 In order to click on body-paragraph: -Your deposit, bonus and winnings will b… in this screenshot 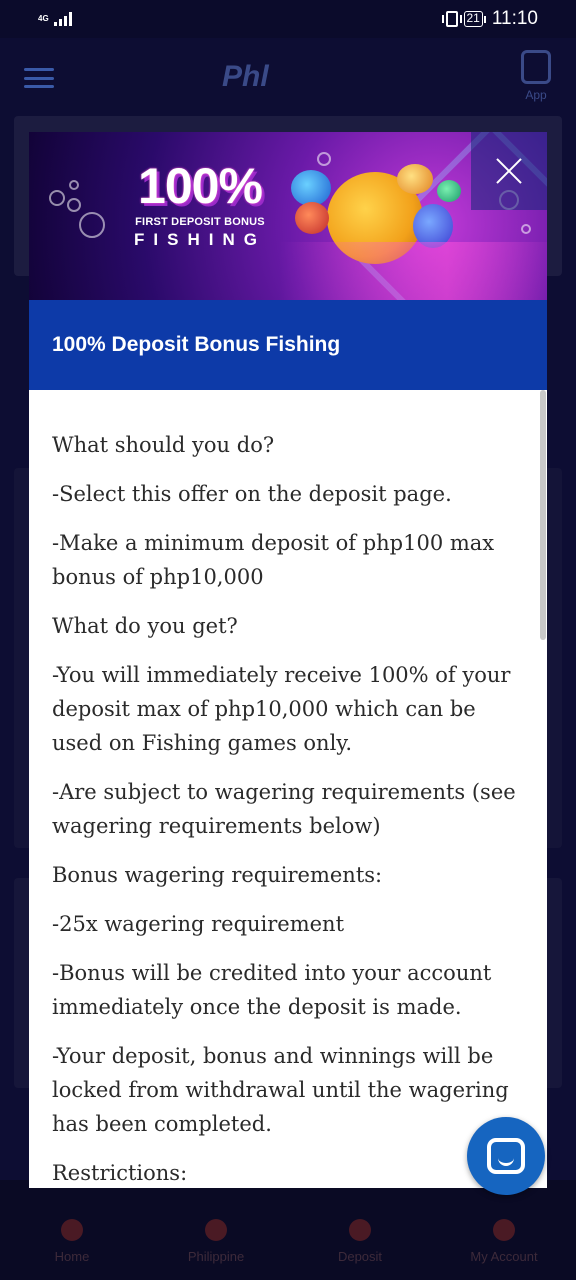, I will do `click(280, 1090)`.